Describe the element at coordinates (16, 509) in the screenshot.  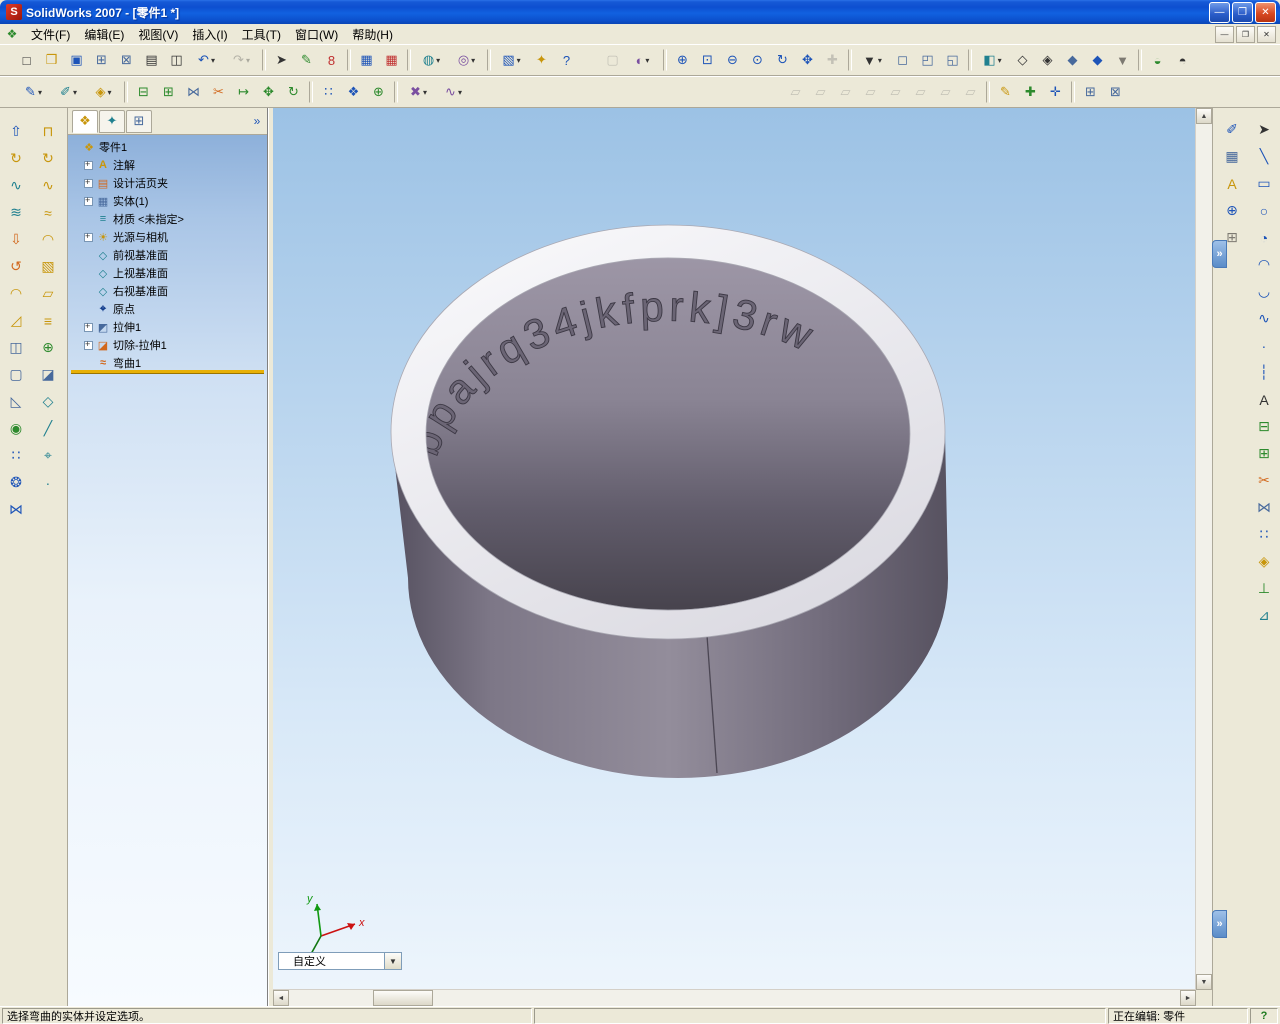
I see `mirror-feature-icon: ⋈` at that location.